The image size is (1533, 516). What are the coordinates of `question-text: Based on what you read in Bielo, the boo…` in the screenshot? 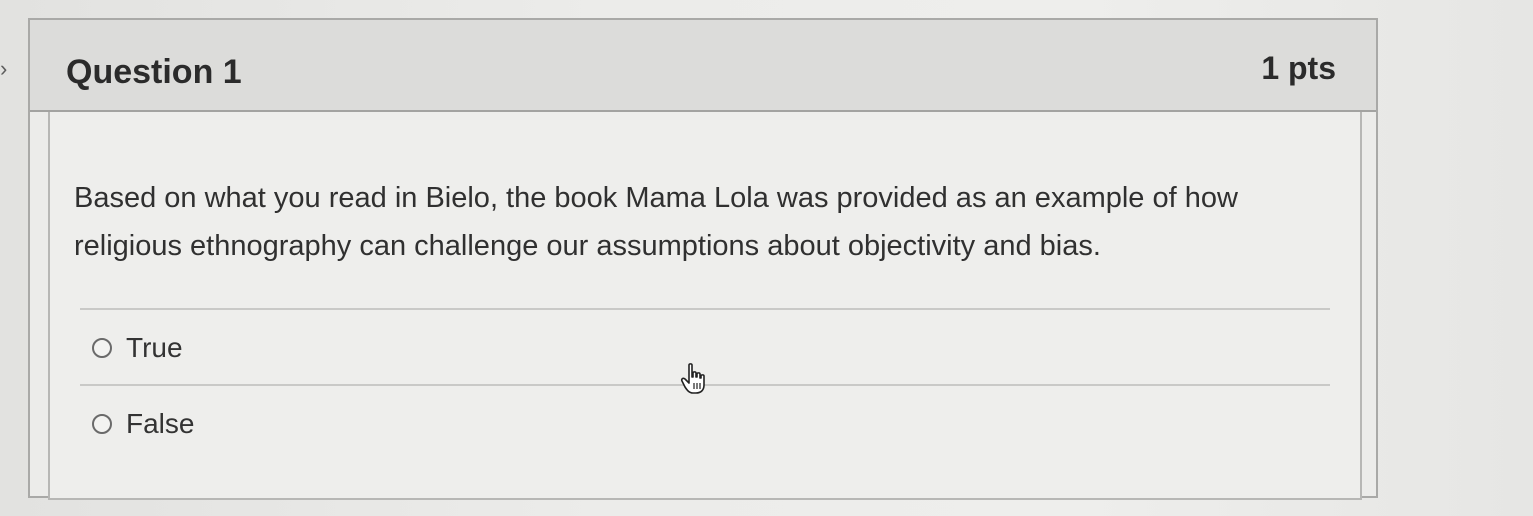 It's located at (656, 222).